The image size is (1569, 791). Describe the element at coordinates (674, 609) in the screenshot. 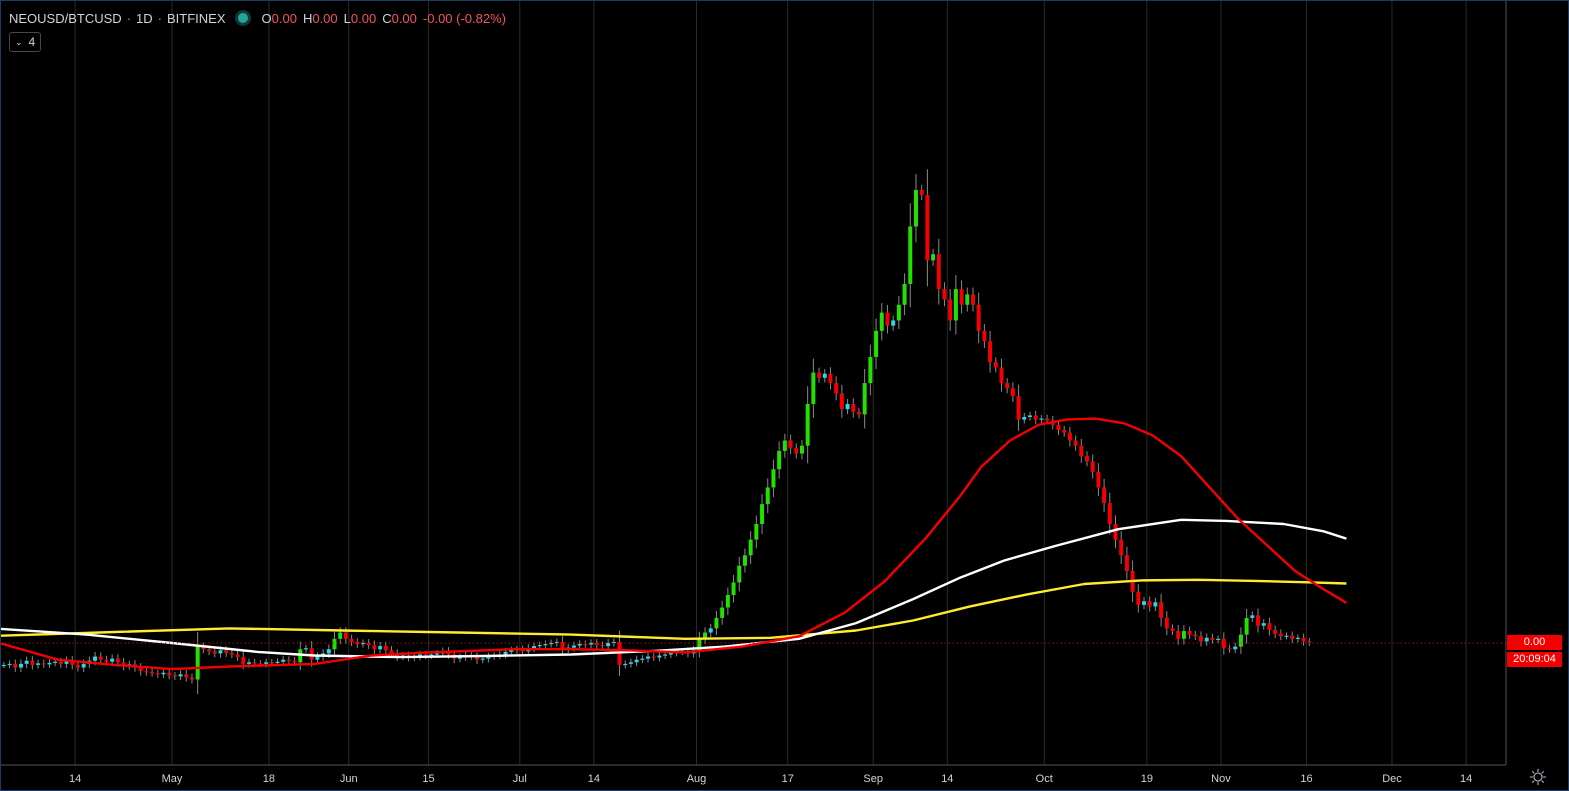

I see `ma-slow-line` at that location.